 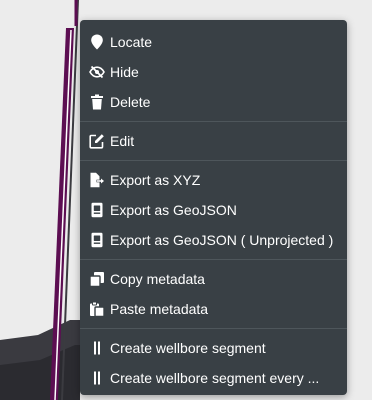 I want to click on eye-slash-icon, so click(x=97, y=72).